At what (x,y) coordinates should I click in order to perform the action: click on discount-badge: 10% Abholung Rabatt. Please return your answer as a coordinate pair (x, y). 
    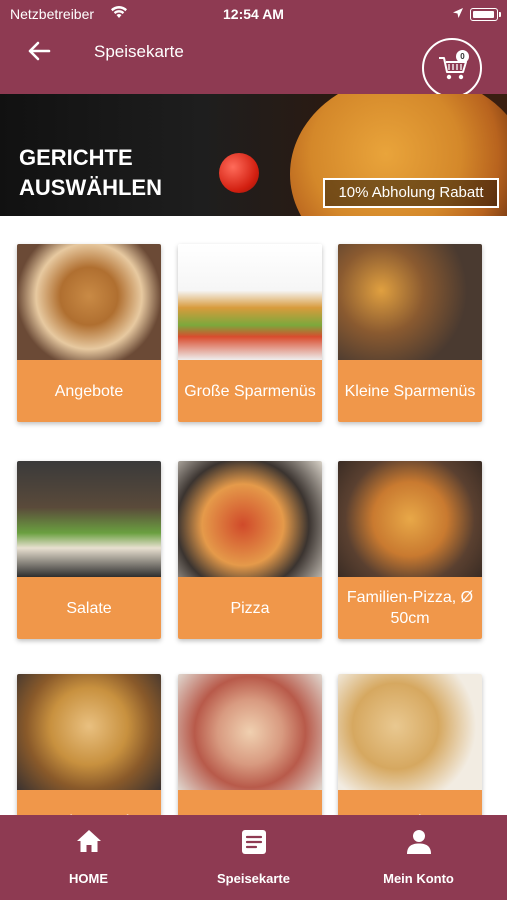
    Looking at the image, I should click on (411, 193).